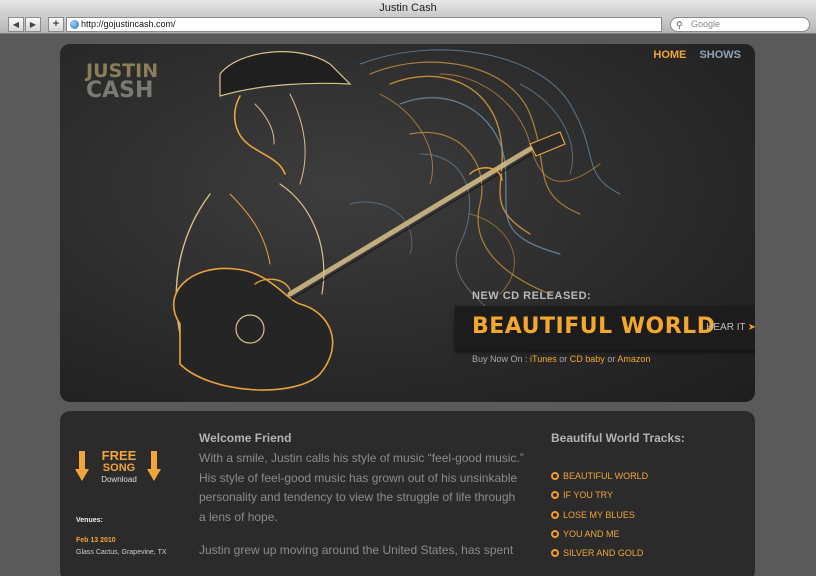  What do you see at coordinates (543, 359) in the screenshot?
I see `store-link-itunes: iTunes` at bounding box center [543, 359].